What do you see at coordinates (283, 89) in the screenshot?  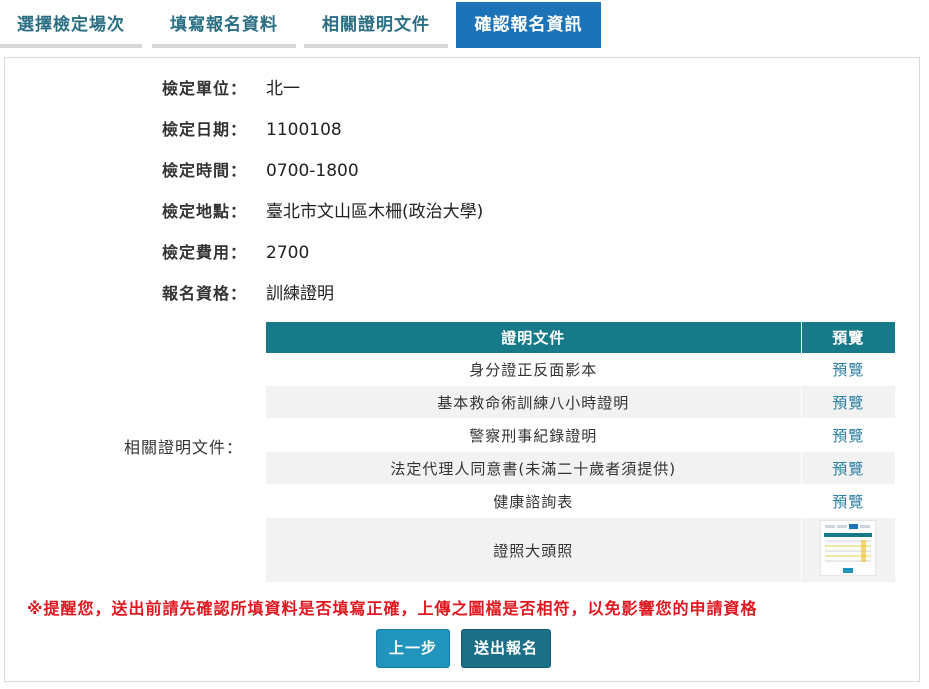 I see `unit-value: 北一` at bounding box center [283, 89].